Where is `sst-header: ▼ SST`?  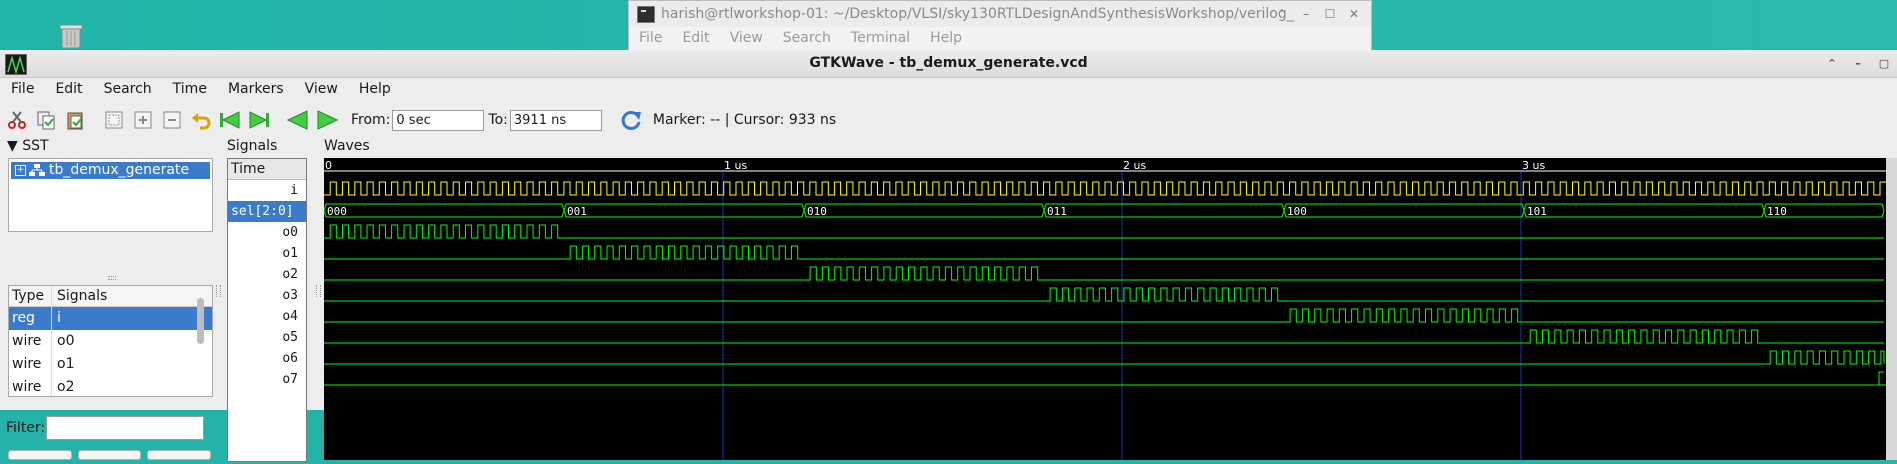 sst-header: ▼ SST is located at coordinates (28, 146).